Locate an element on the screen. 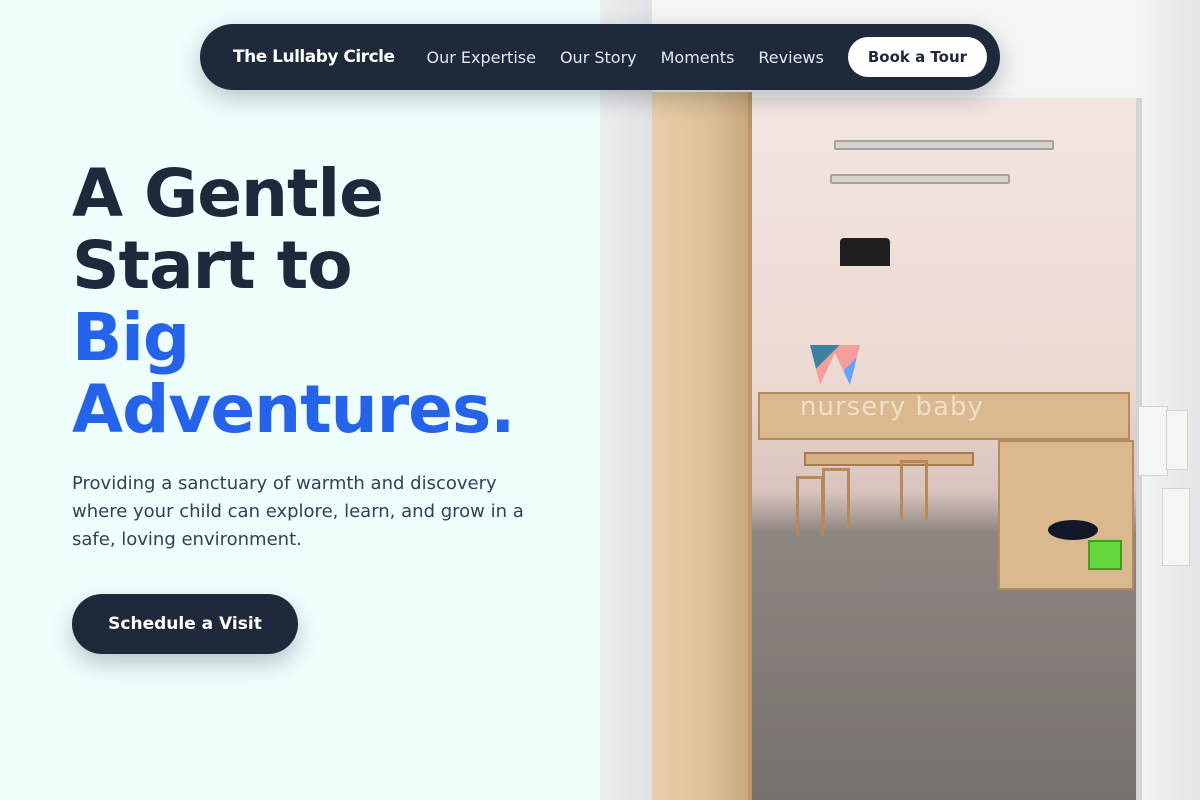 The height and width of the screenshot is (800, 1200). schedule-visit-button: Schedule a Visit is located at coordinates (185, 624).